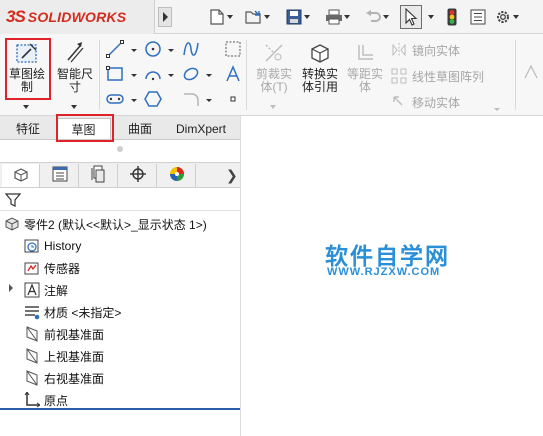 Image resolution: width=543 pixels, height=436 pixels. I want to click on rectangle-dropdown, so click(134, 75).